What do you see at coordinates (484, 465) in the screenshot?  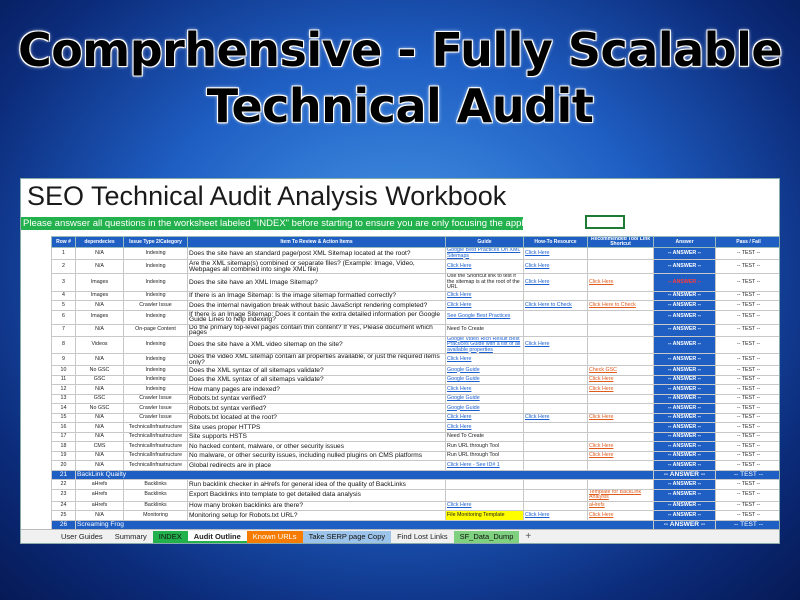 I see `guide-link: Click Here - See ID# 1` at bounding box center [484, 465].